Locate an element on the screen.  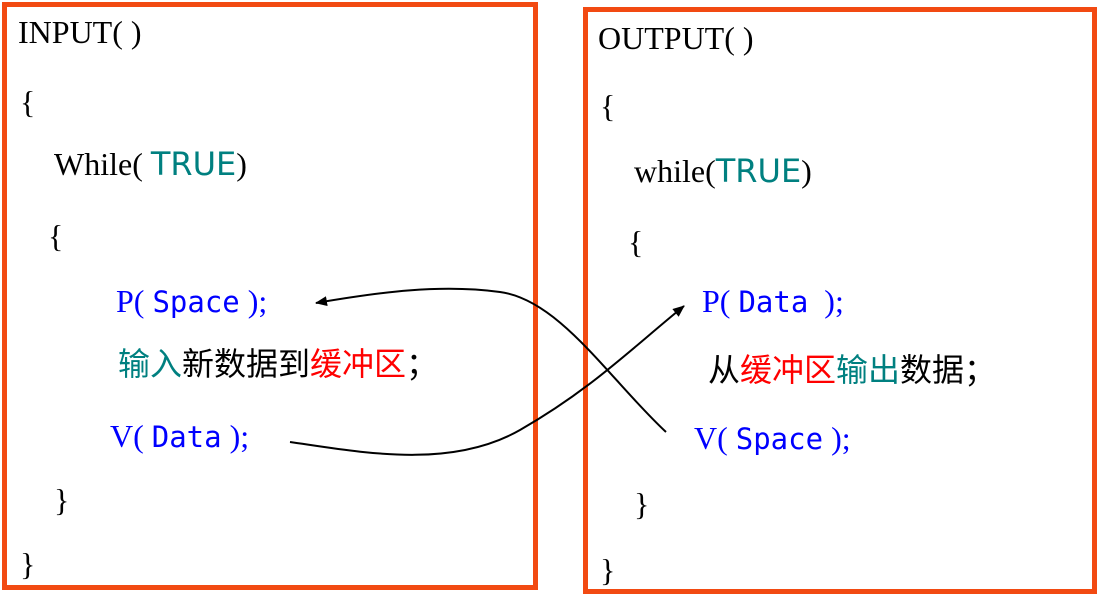
arrow-input-v-to-output-p is located at coordinates (487, 380).